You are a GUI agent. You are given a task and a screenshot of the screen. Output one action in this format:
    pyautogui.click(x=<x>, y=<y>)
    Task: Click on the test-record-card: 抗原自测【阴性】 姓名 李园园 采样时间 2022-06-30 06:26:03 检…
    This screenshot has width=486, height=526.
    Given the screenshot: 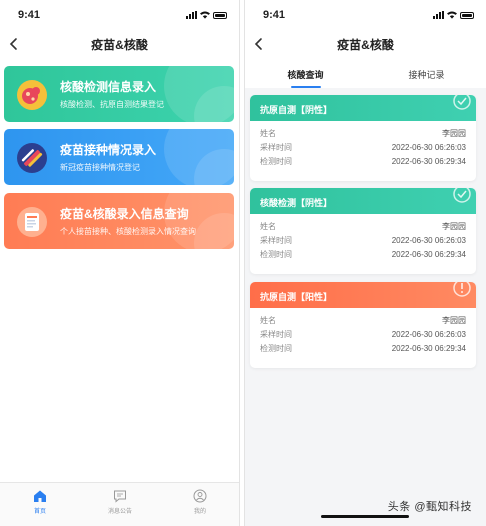 What is the action you would take?
    pyautogui.click(x=363, y=138)
    